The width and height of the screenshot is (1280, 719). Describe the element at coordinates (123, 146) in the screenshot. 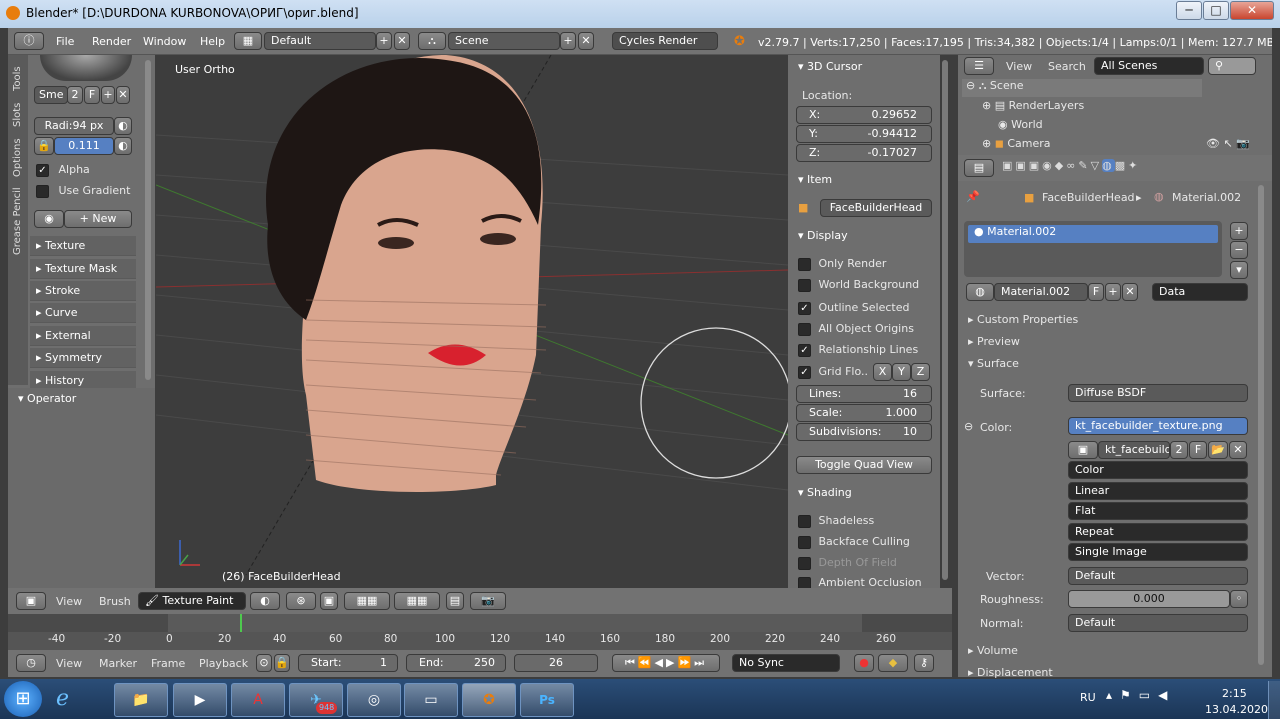

I see `strength-pressure-icon: ◐` at that location.